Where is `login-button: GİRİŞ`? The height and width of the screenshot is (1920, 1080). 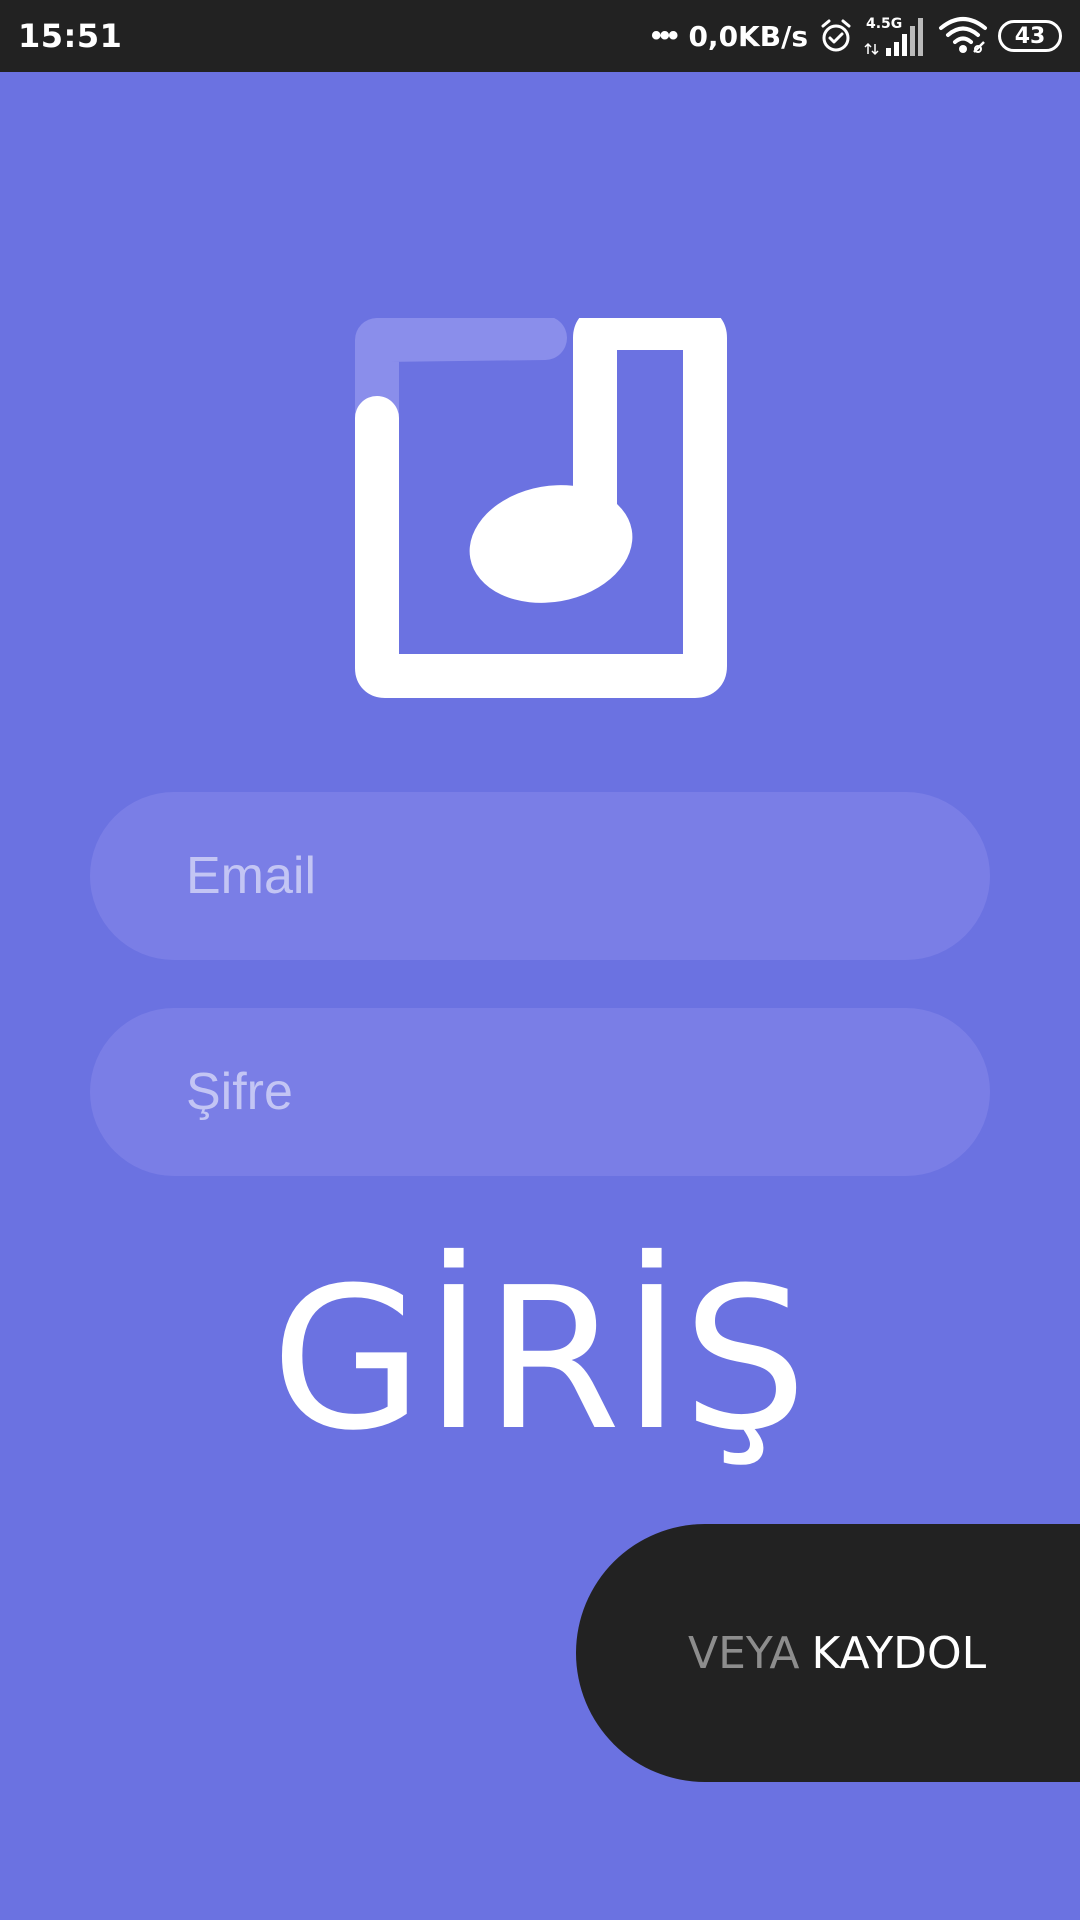 login-button: GİRİŞ is located at coordinates (540, 1360).